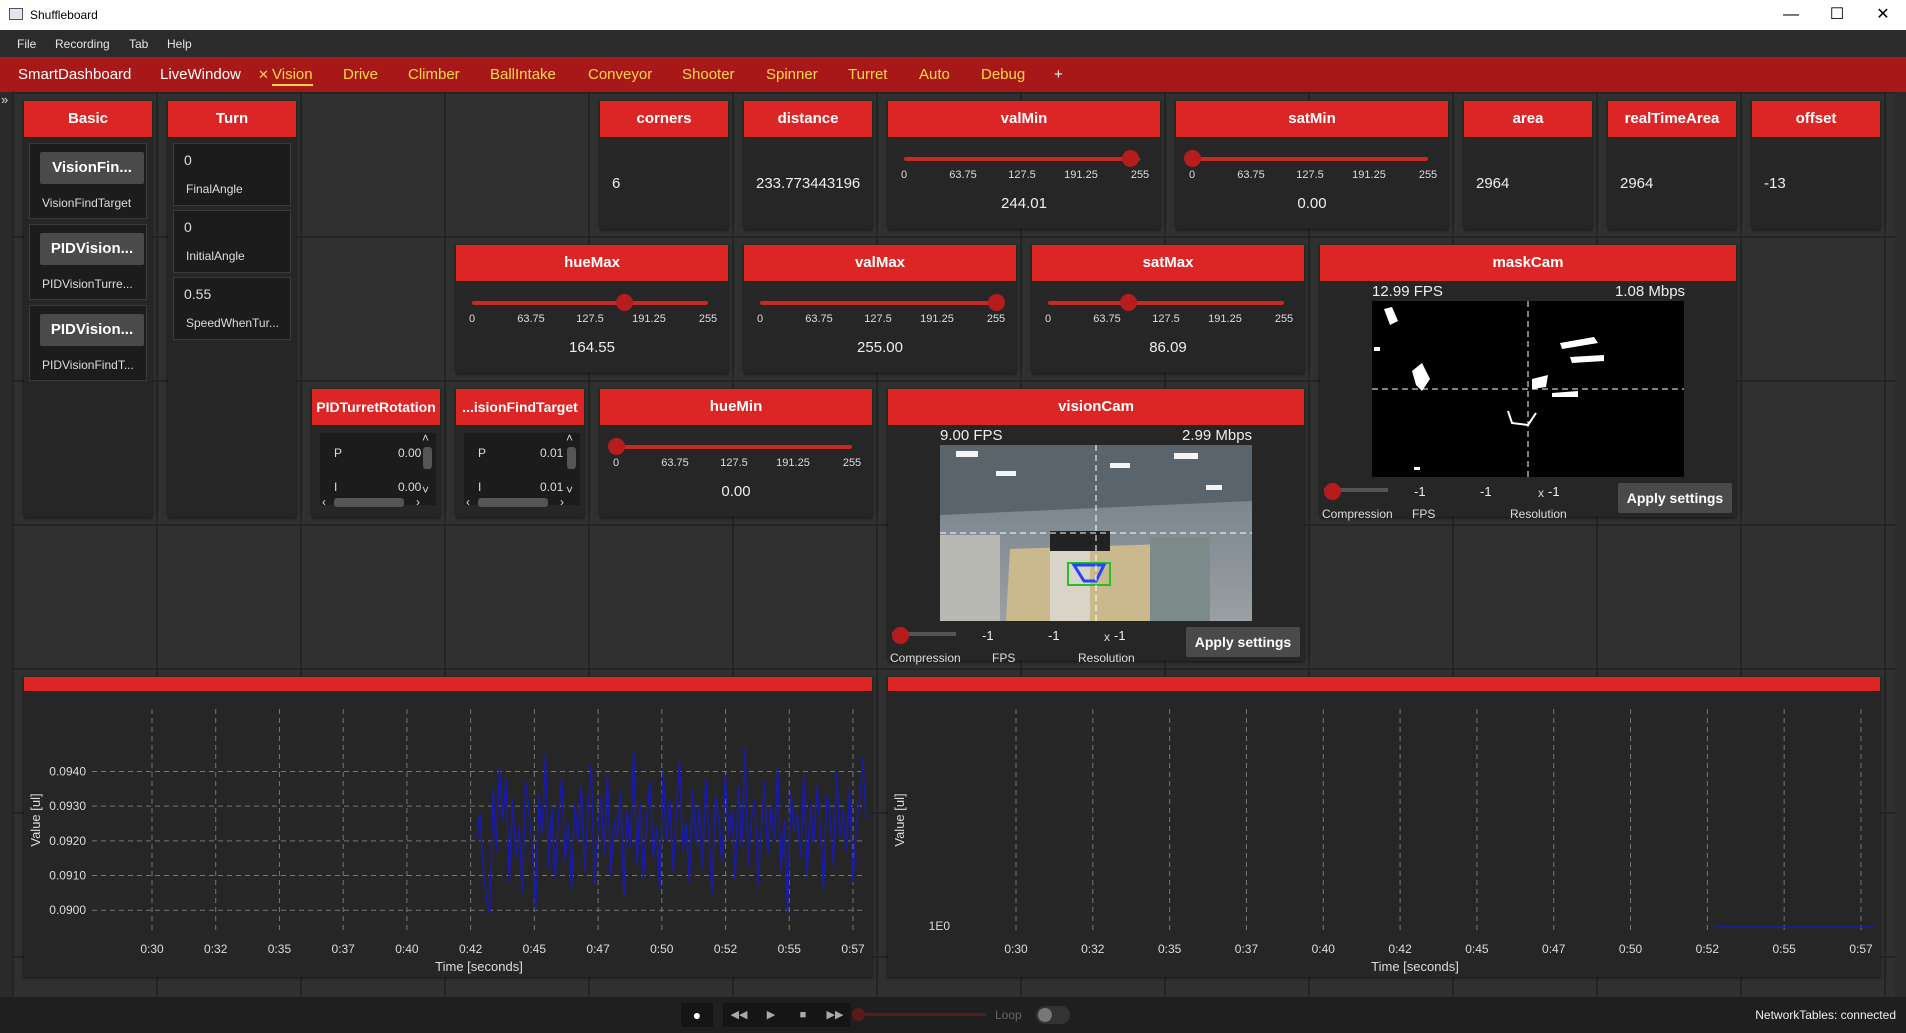  What do you see at coordinates (292, 76) in the screenshot?
I see `tab-vision: Vision` at bounding box center [292, 76].